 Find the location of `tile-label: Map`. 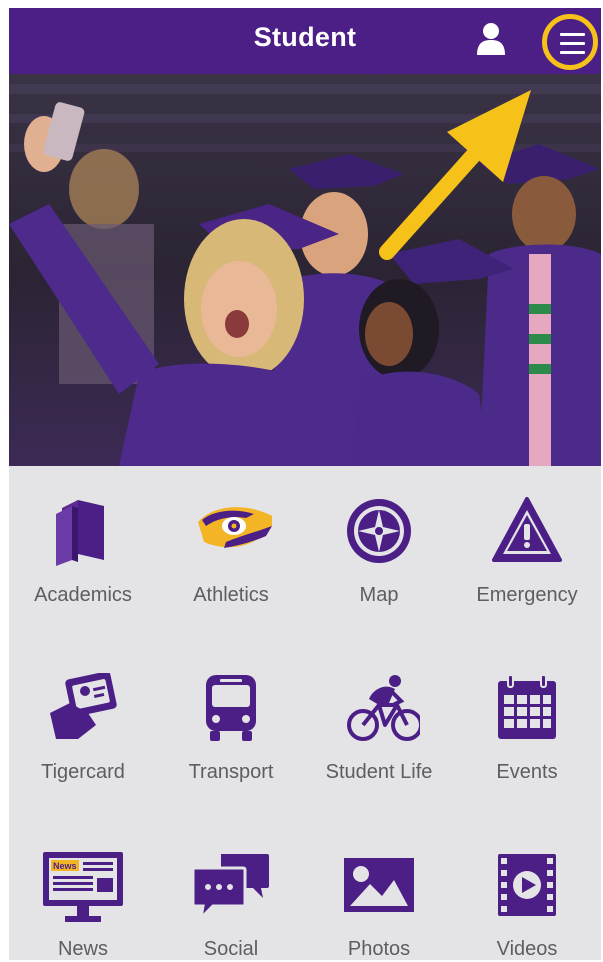

tile-label: Map is located at coordinates (379, 595).